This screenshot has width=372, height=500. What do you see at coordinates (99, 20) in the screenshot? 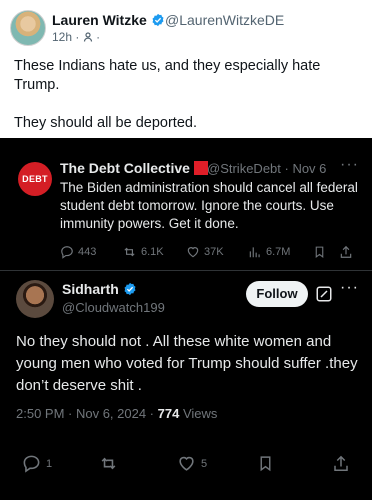
I see `author-name-label: Lauren Witzke` at bounding box center [99, 20].